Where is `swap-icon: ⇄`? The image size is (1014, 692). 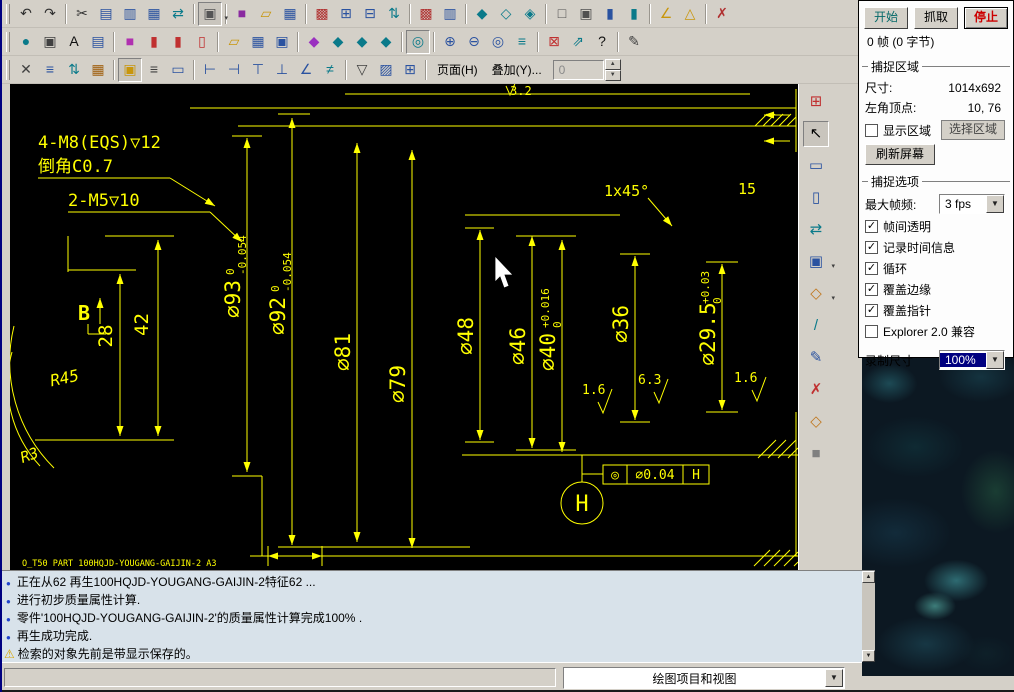 swap-icon: ⇄ is located at coordinates (178, 14).